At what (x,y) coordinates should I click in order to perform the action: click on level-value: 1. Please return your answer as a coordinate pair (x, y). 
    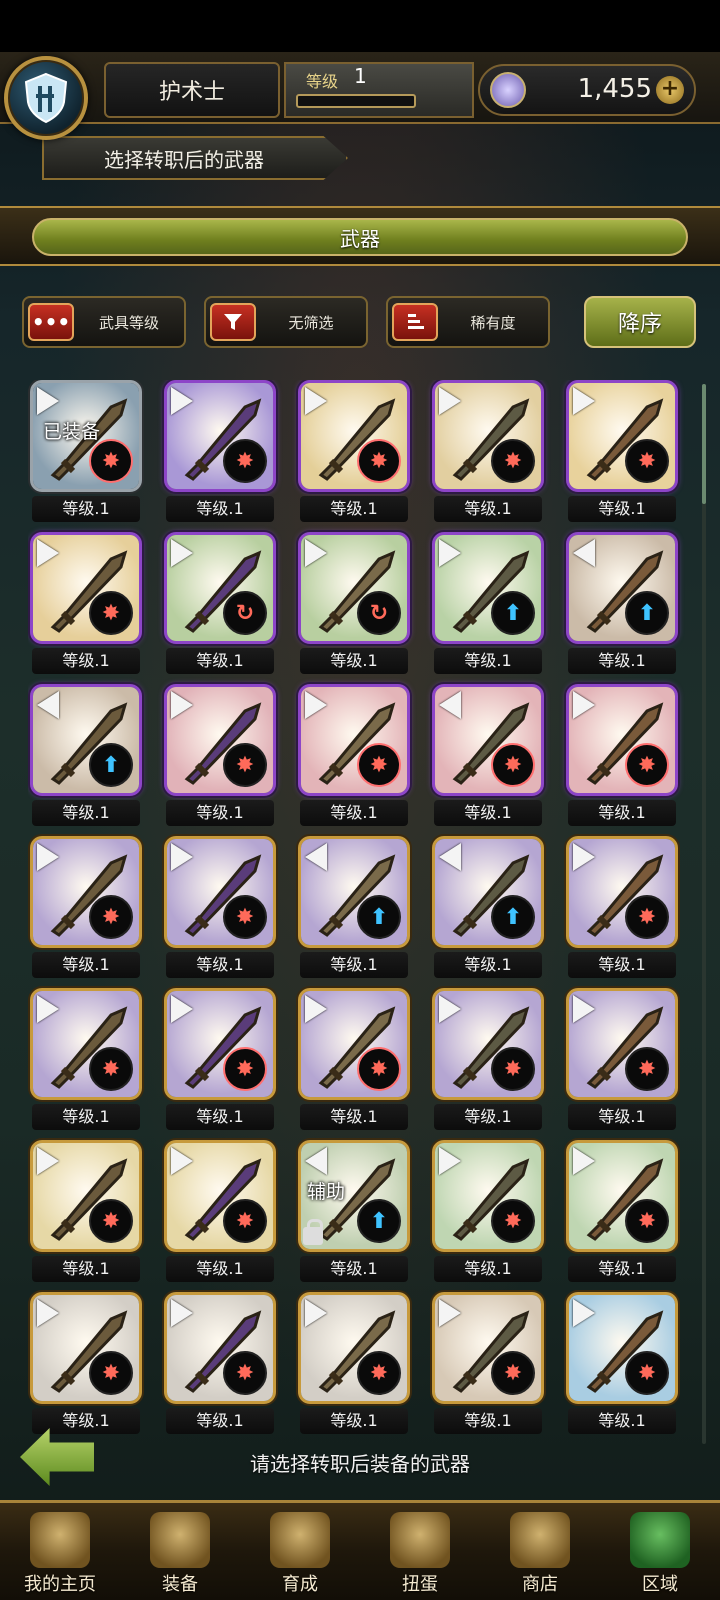
    Looking at the image, I should click on (360, 76).